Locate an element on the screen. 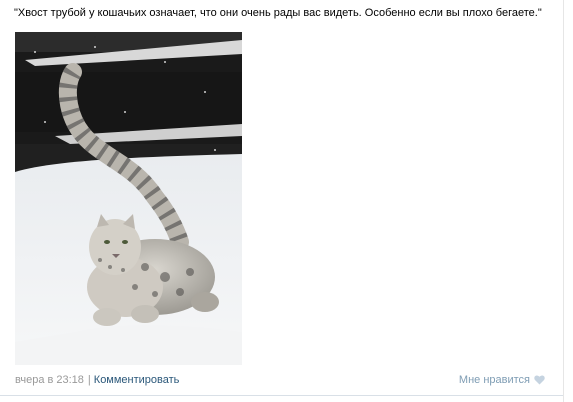 The image size is (573, 402). right-border is located at coordinates (563, 201).